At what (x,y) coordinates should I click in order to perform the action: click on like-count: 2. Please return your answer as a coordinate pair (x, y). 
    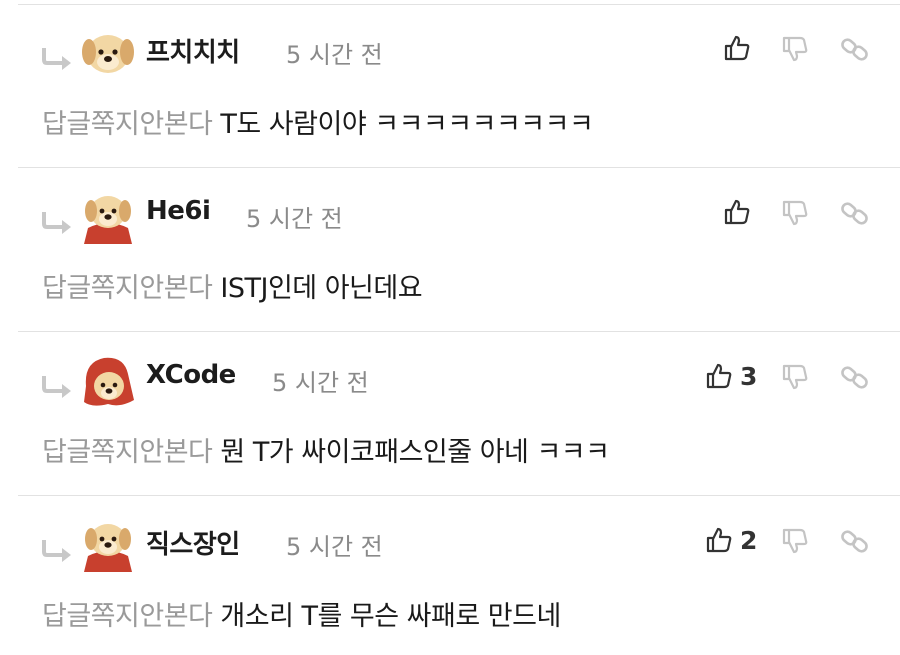
    Looking at the image, I should click on (749, 540).